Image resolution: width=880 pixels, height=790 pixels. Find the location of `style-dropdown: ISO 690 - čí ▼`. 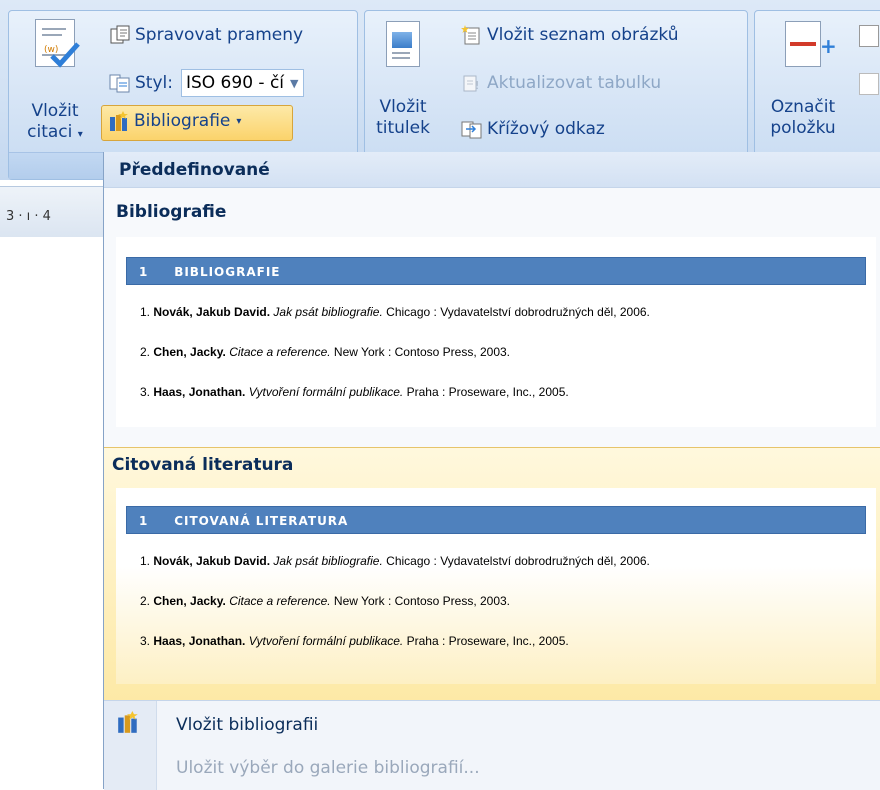

style-dropdown: ISO 690 - čí ▼ is located at coordinates (242, 83).